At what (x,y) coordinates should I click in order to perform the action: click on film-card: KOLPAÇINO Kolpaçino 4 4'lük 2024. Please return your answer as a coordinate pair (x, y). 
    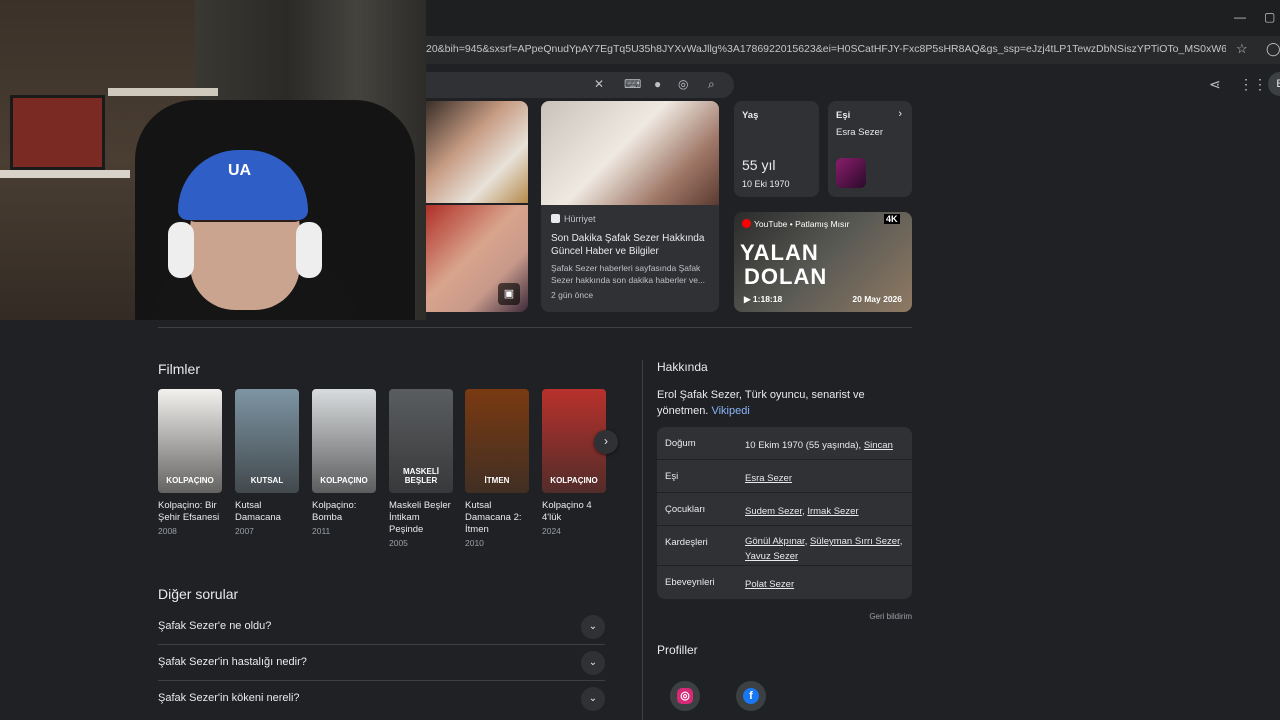
    Looking at the image, I should click on (574, 462).